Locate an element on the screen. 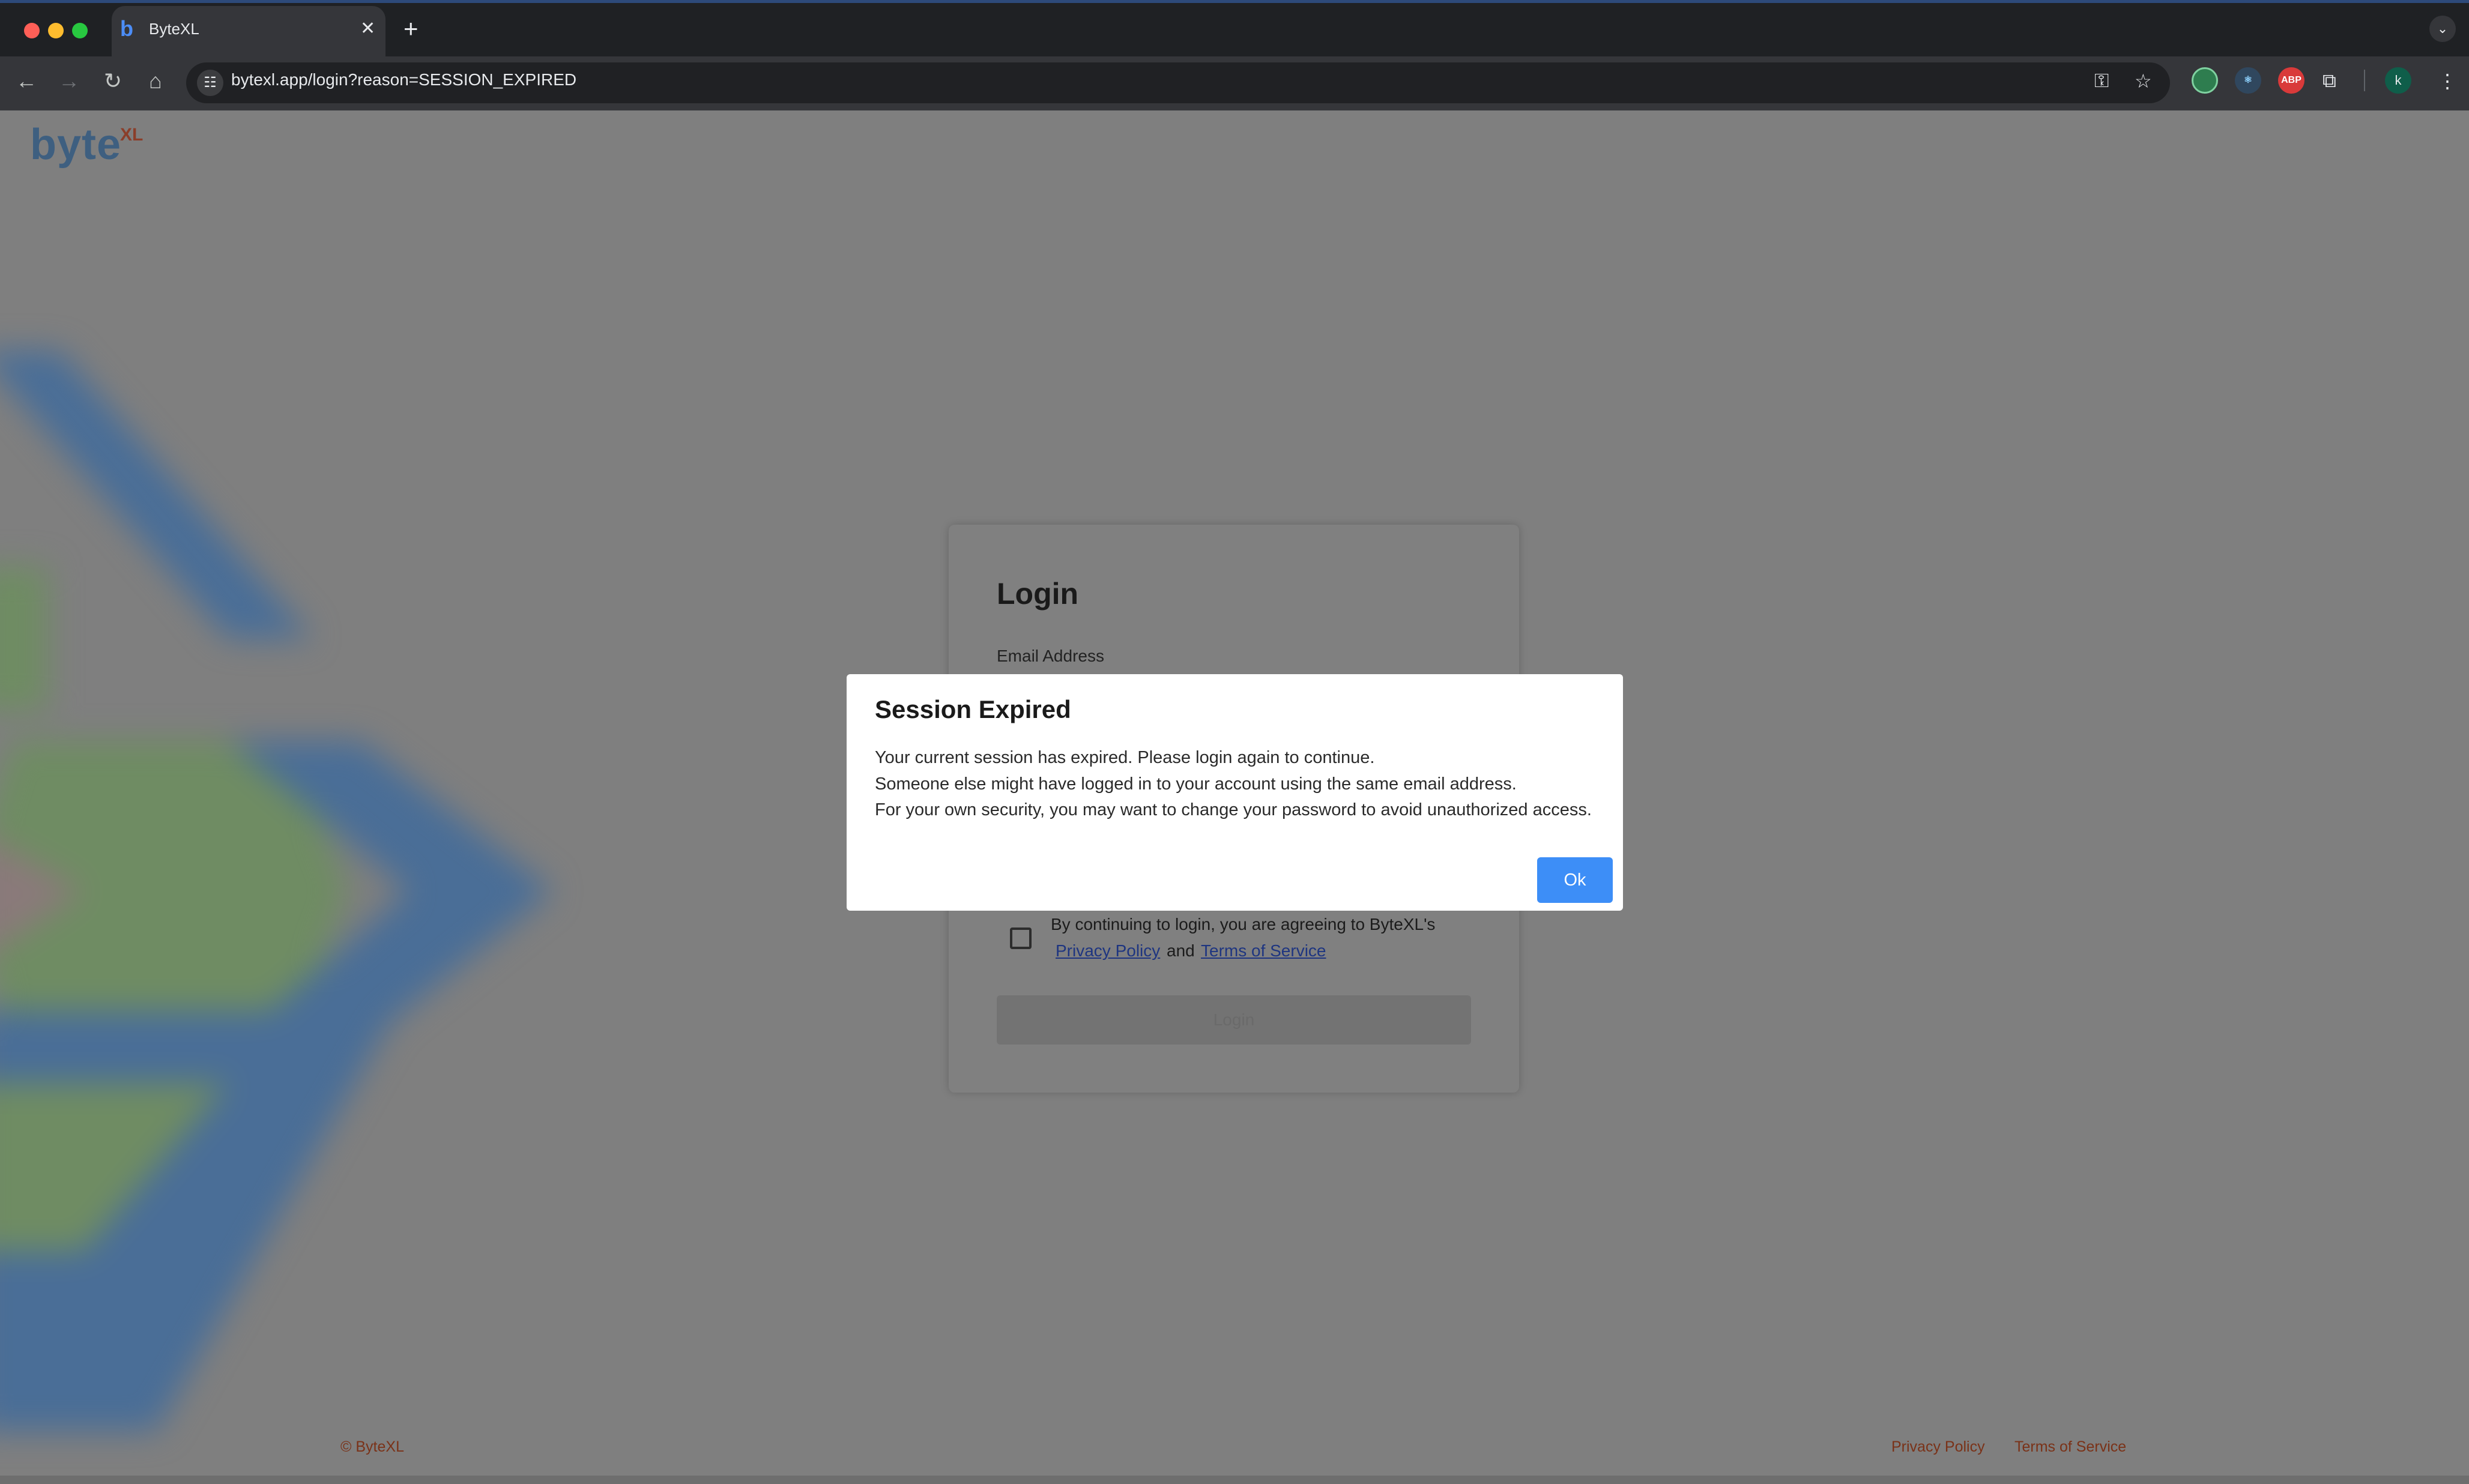 The height and width of the screenshot is (1484, 2469). new-tab-icon: + is located at coordinates (411, 28).